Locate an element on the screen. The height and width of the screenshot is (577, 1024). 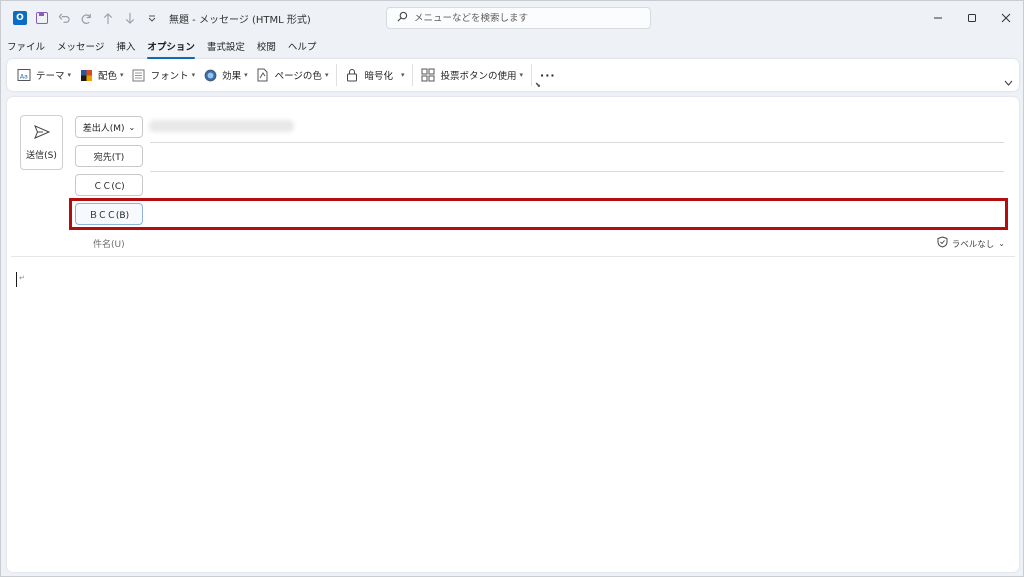
effects-label: 効果 is located at coordinates (232, 76).